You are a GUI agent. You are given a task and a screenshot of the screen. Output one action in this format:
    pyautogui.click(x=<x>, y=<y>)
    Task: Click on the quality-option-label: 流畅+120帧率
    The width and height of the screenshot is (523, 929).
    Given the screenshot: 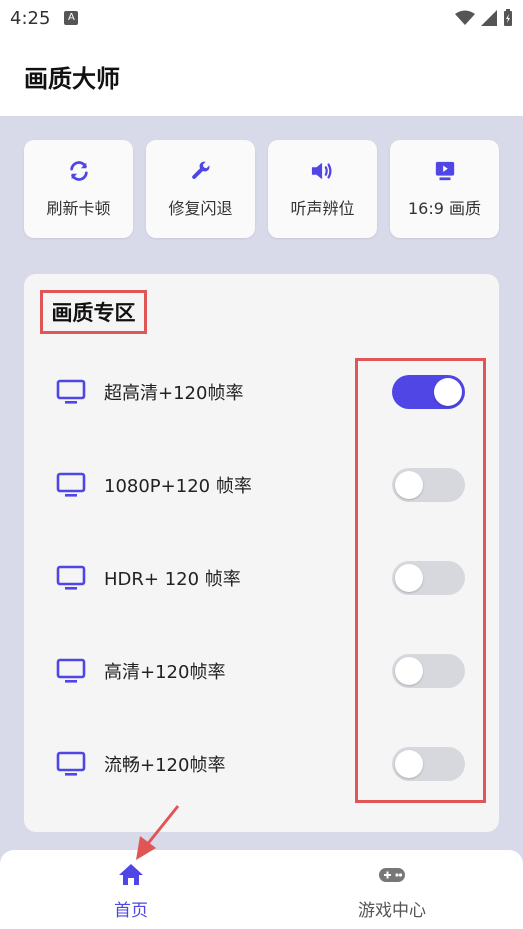 What is the action you would take?
    pyautogui.click(x=165, y=765)
    